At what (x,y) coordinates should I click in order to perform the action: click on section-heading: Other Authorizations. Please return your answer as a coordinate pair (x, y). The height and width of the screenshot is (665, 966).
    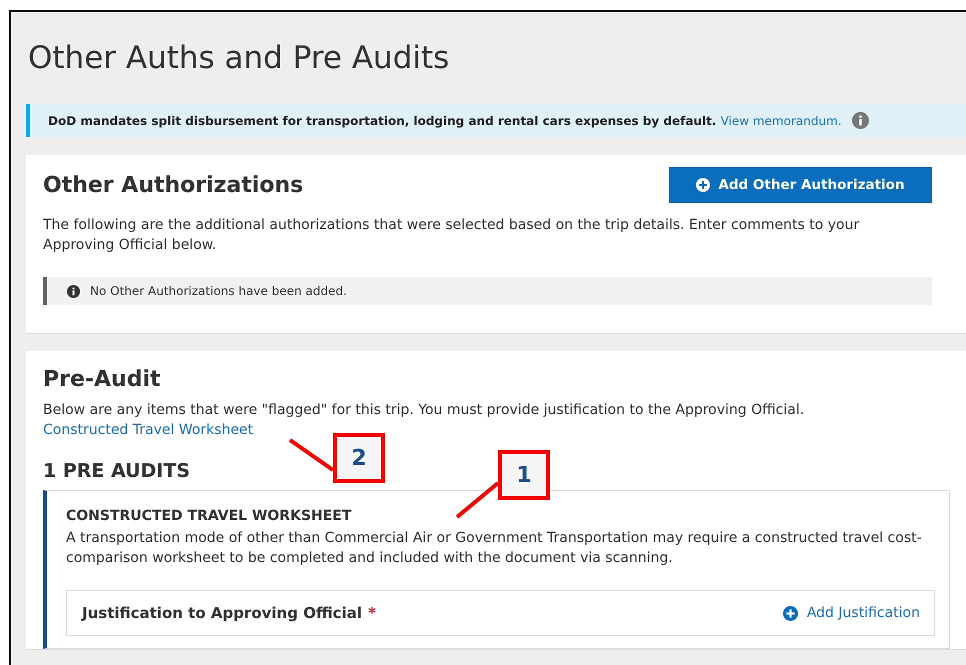
    Looking at the image, I should click on (173, 185).